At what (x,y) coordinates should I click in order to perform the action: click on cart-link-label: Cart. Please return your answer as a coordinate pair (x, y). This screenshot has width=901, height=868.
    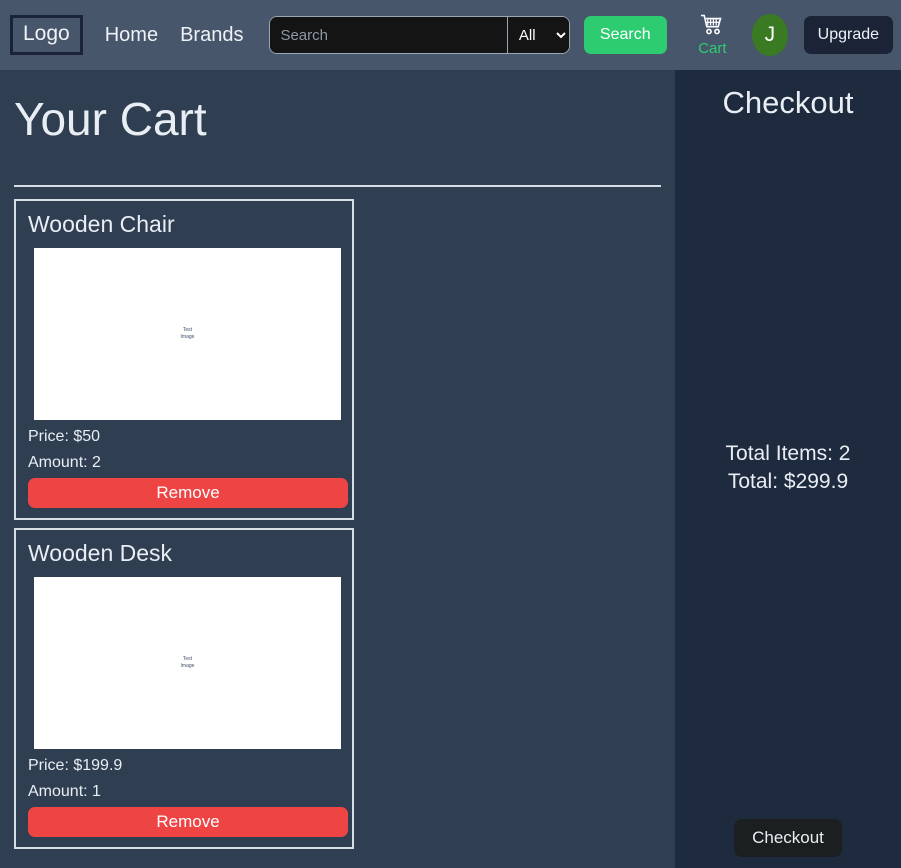
    Looking at the image, I should click on (712, 48).